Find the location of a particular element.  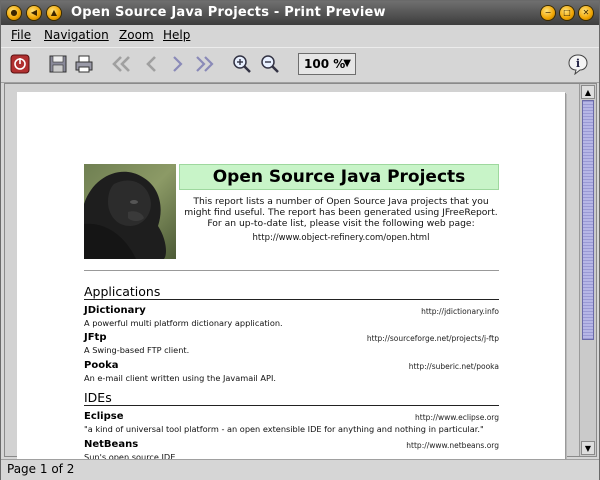

maximize-icon: □ is located at coordinates (567, 13).